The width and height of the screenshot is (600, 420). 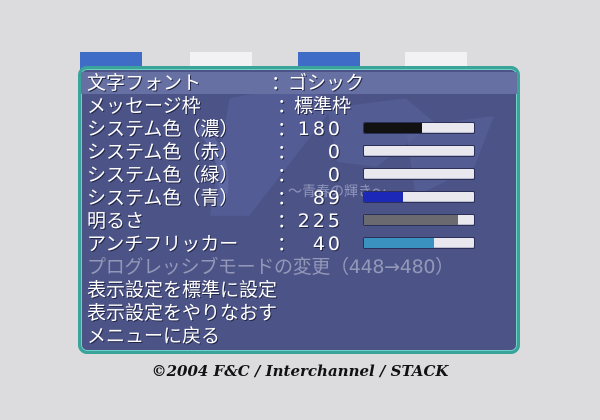 What do you see at coordinates (327, 244) in the screenshot?
I see `menu-item-value: 40` at bounding box center [327, 244].